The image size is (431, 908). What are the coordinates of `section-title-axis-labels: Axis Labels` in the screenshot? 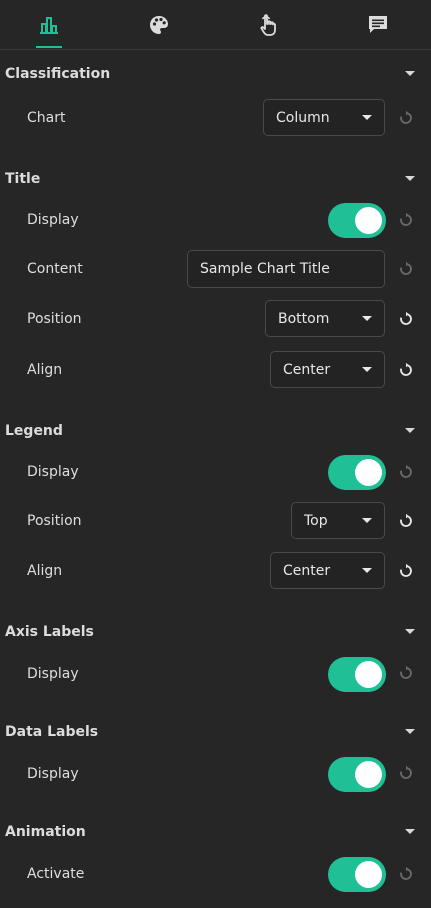 It's located at (49, 632).